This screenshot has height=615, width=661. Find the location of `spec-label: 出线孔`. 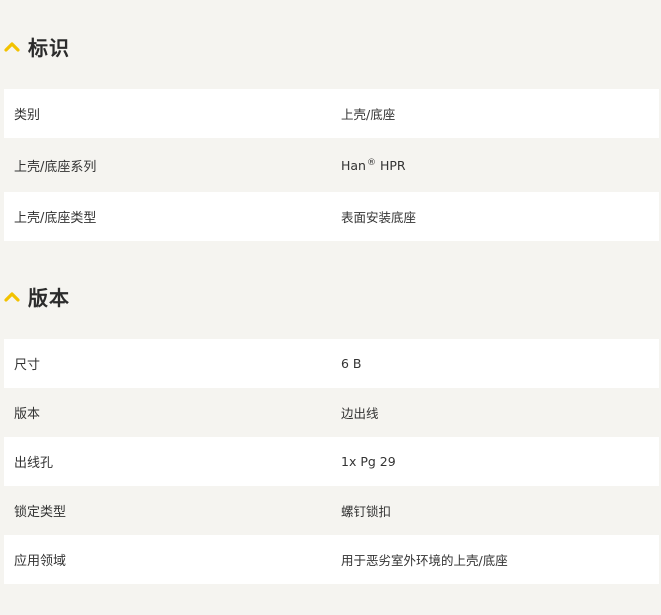

spec-label: 出线孔 is located at coordinates (34, 463).